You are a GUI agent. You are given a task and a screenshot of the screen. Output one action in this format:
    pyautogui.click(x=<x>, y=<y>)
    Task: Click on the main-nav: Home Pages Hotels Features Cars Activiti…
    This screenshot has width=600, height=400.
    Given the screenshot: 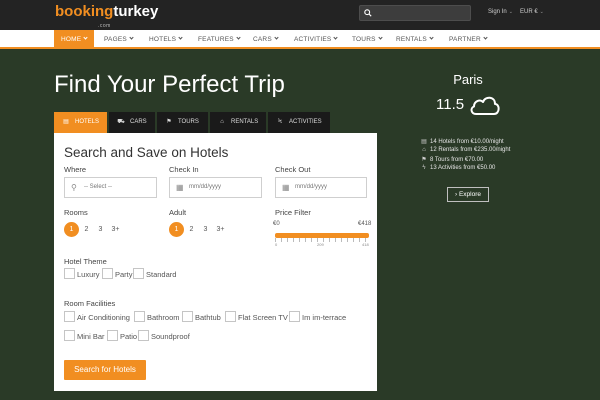 What is the action you would take?
    pyautogui.click(x=300, y=39)
    